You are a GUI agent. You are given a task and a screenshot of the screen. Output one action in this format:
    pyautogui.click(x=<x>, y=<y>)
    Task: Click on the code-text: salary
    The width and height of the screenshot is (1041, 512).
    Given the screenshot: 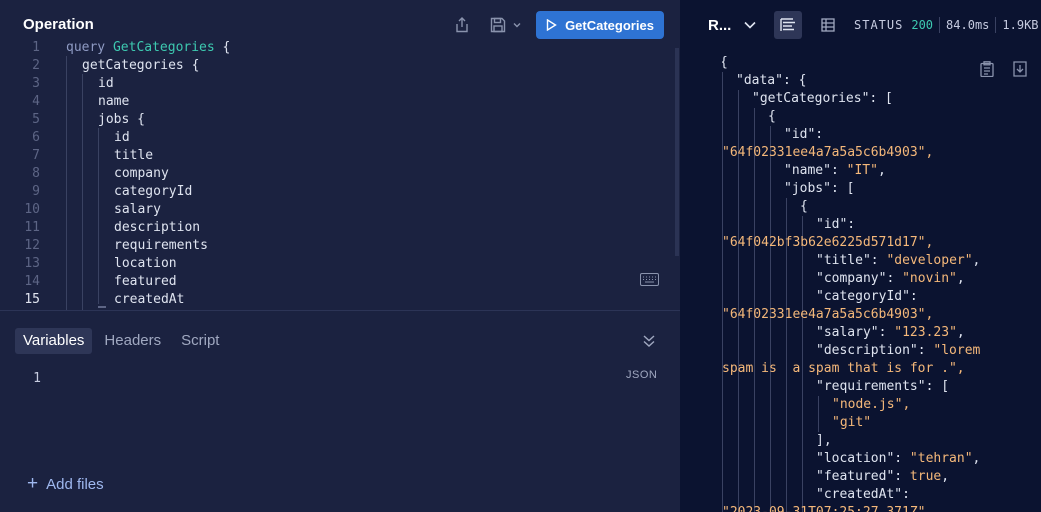 What is the action you would take?
    pyautogui.click(x=137, y=209)
    